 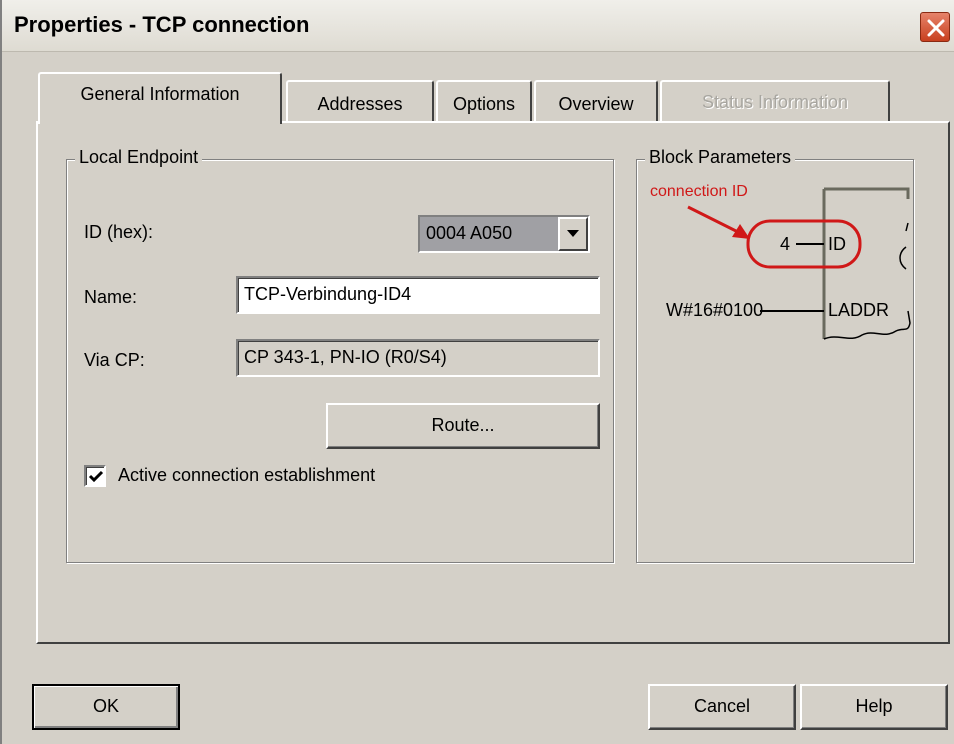 What do you see at coordinates (162, 24) in the screenshot?
I see `window-title: Properties - TCP connection` at bounding box center [162, 24].